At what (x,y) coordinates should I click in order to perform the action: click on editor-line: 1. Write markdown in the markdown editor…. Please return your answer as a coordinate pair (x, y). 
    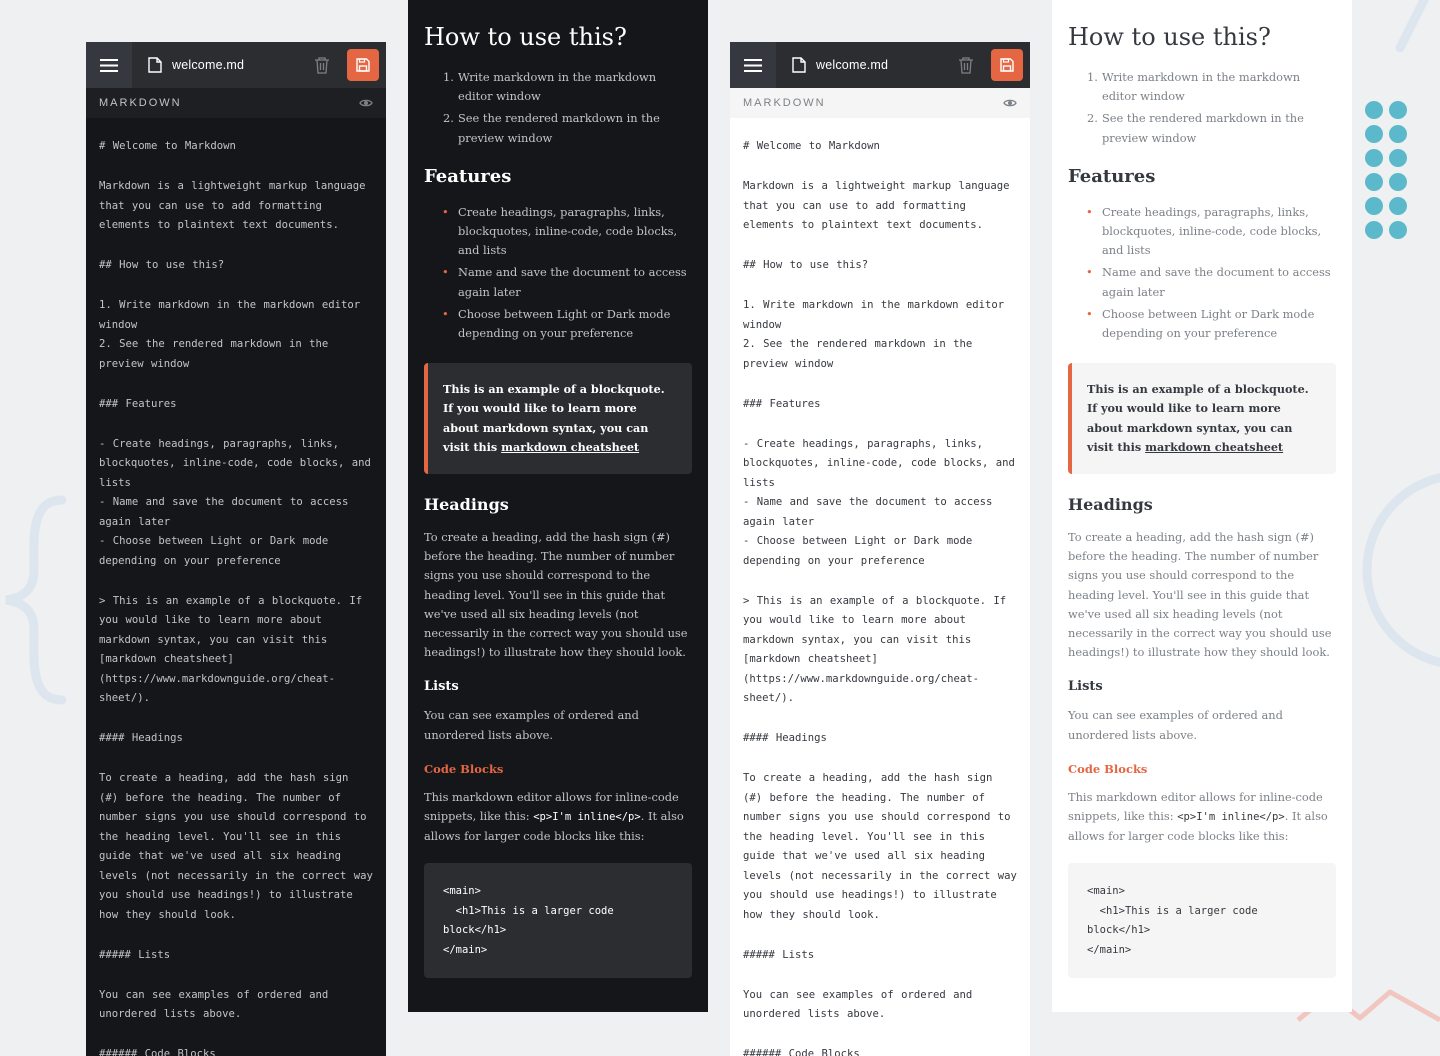
    Looking at the image, I should click on (233, 315).